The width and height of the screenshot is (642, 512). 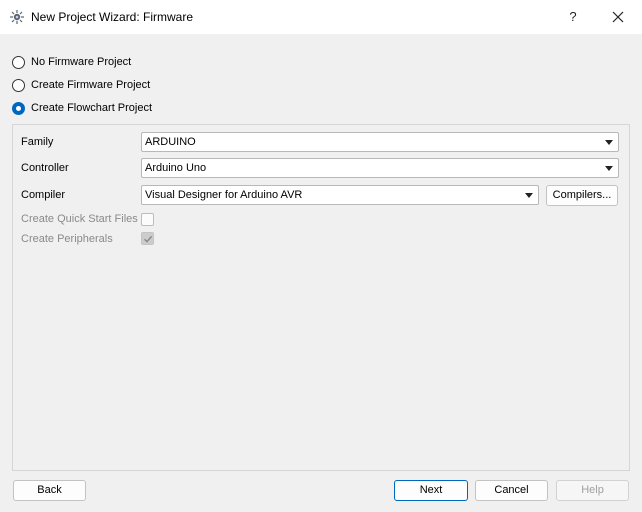 What do you see at coordinates (17, 17) in the screenshot?
I see `app-icon` at bounding box center [17, 17].